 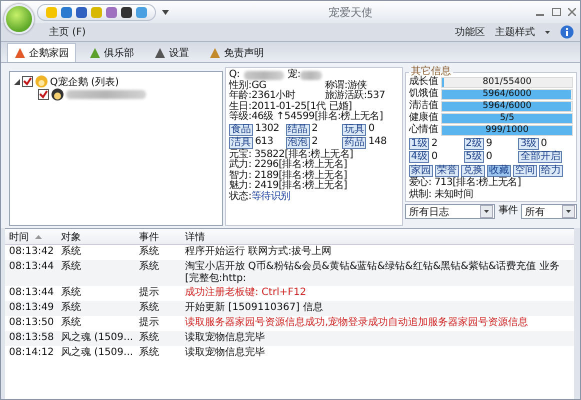 I want to click on menu-item: 主题样式, so click(x=515, y=32).